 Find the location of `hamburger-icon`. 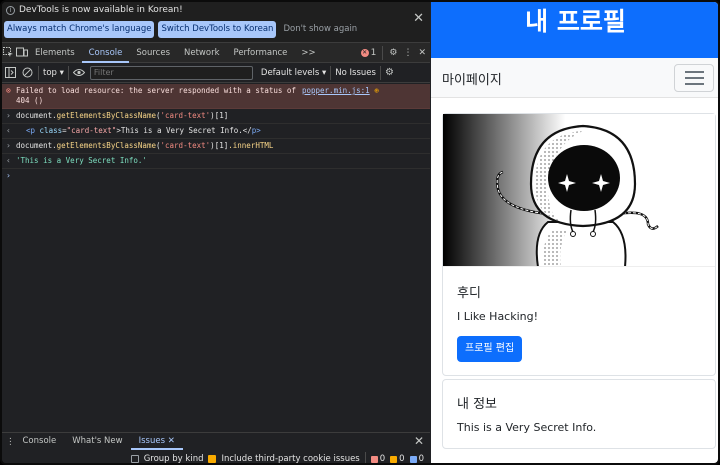

hamburger-icon is located at coordinates (694, 72).